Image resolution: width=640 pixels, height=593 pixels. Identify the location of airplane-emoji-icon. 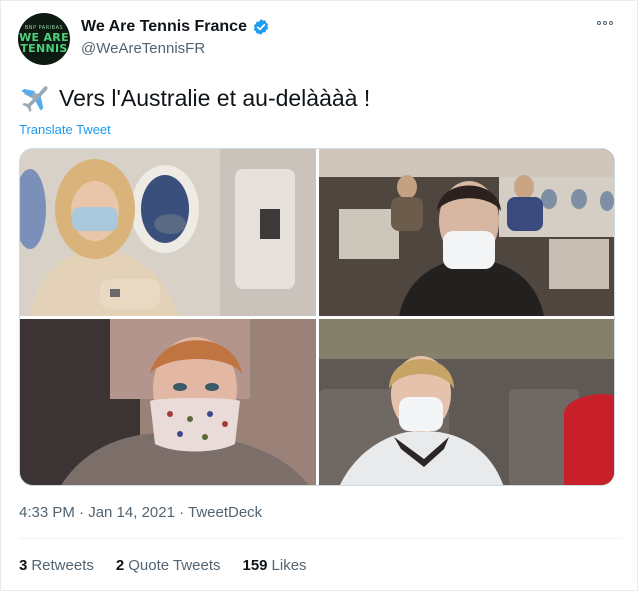
(34, 99).